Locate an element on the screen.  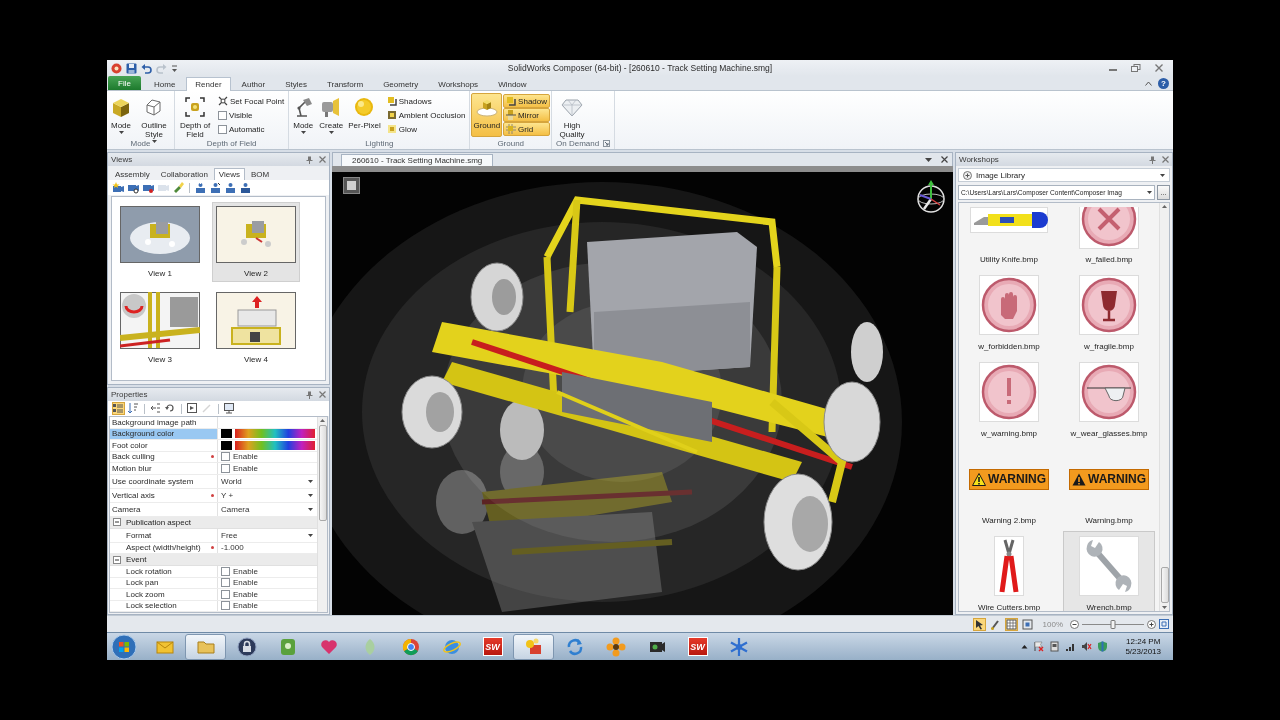
ribbon-tab: Geometry is located at coordinates (401, 83).